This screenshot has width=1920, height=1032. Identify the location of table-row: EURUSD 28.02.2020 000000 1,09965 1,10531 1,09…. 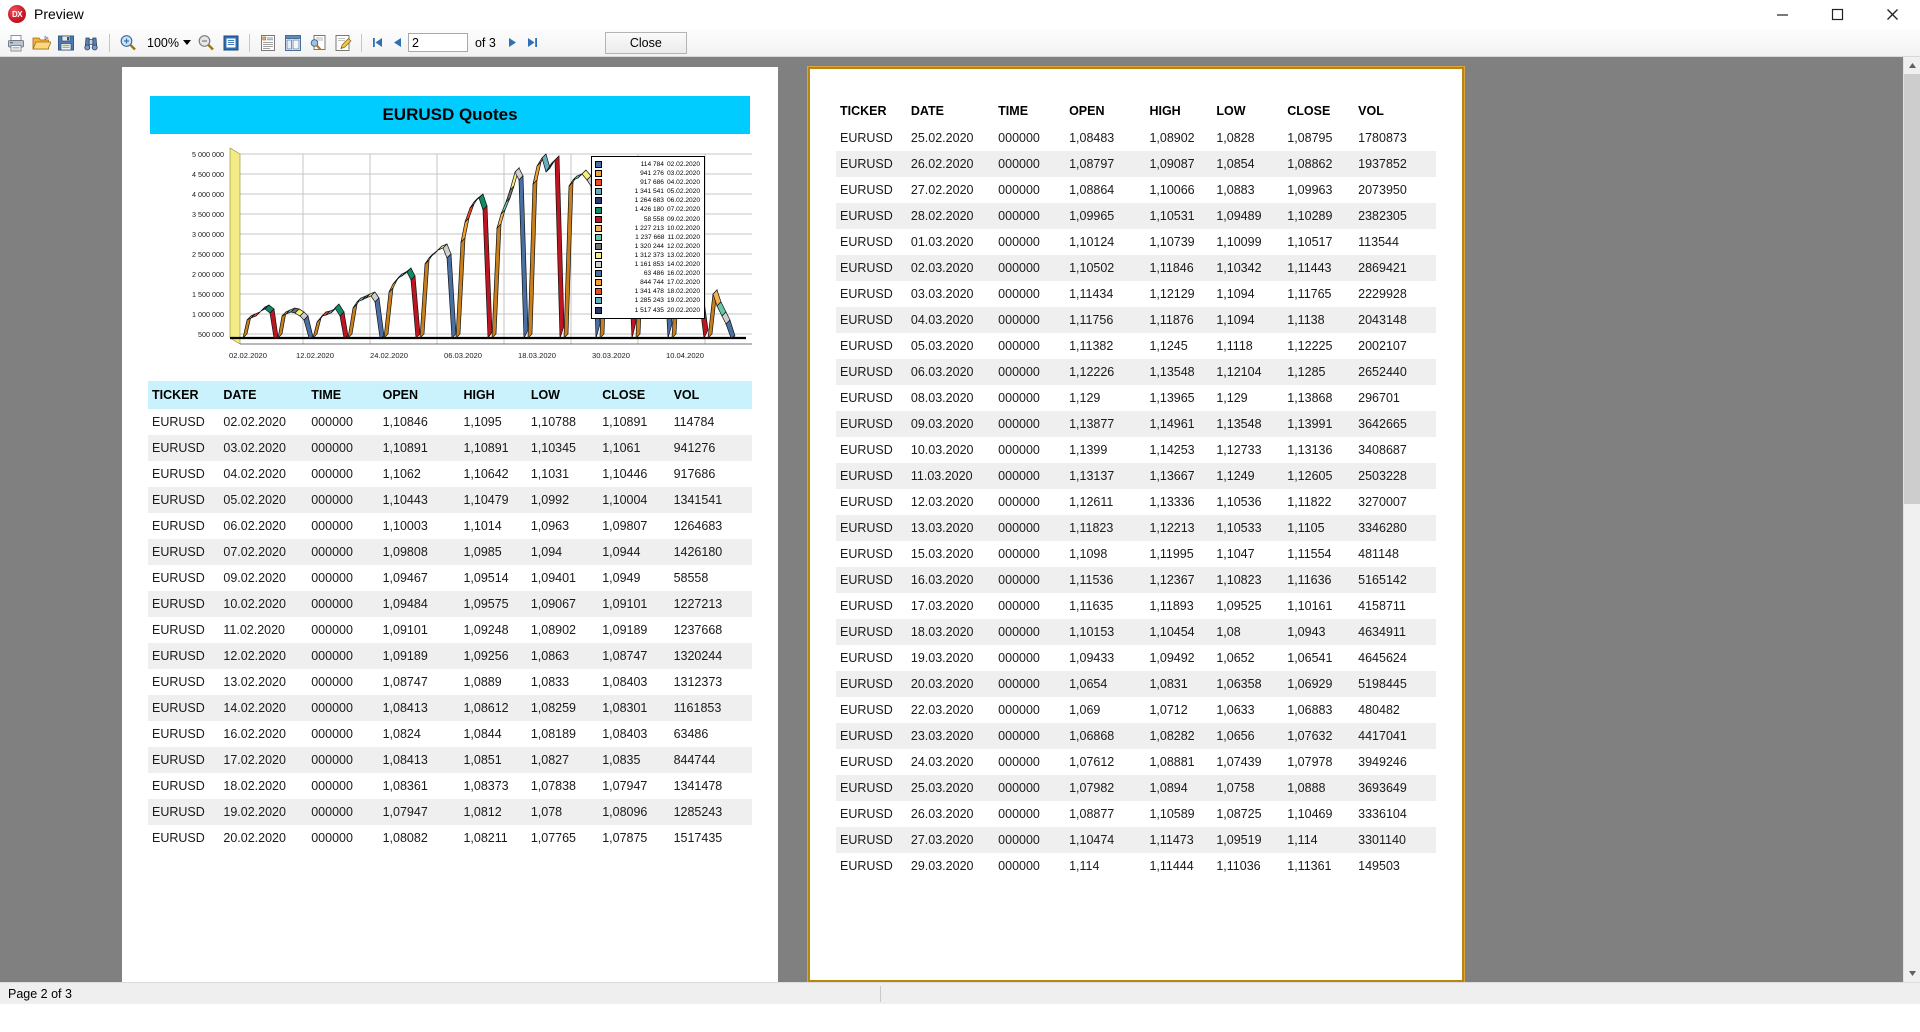
(1136, 216).